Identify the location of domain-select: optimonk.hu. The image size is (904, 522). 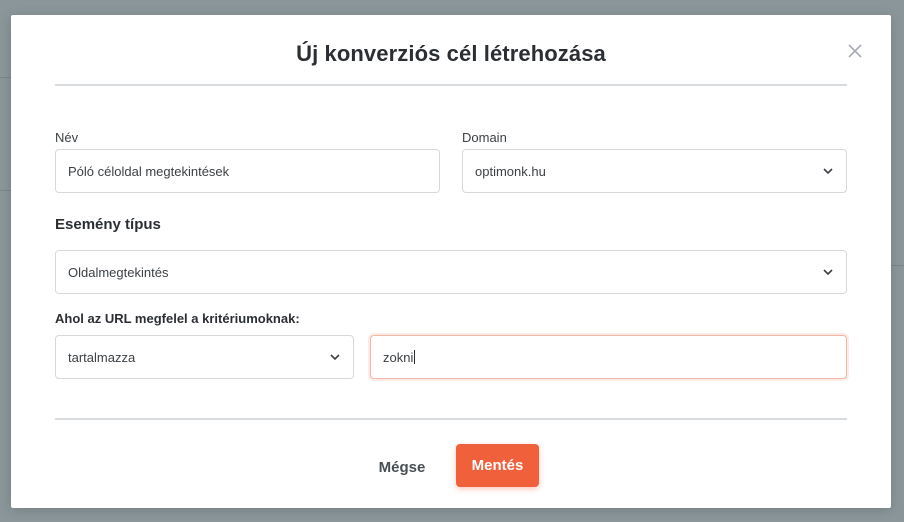
(654, 171).